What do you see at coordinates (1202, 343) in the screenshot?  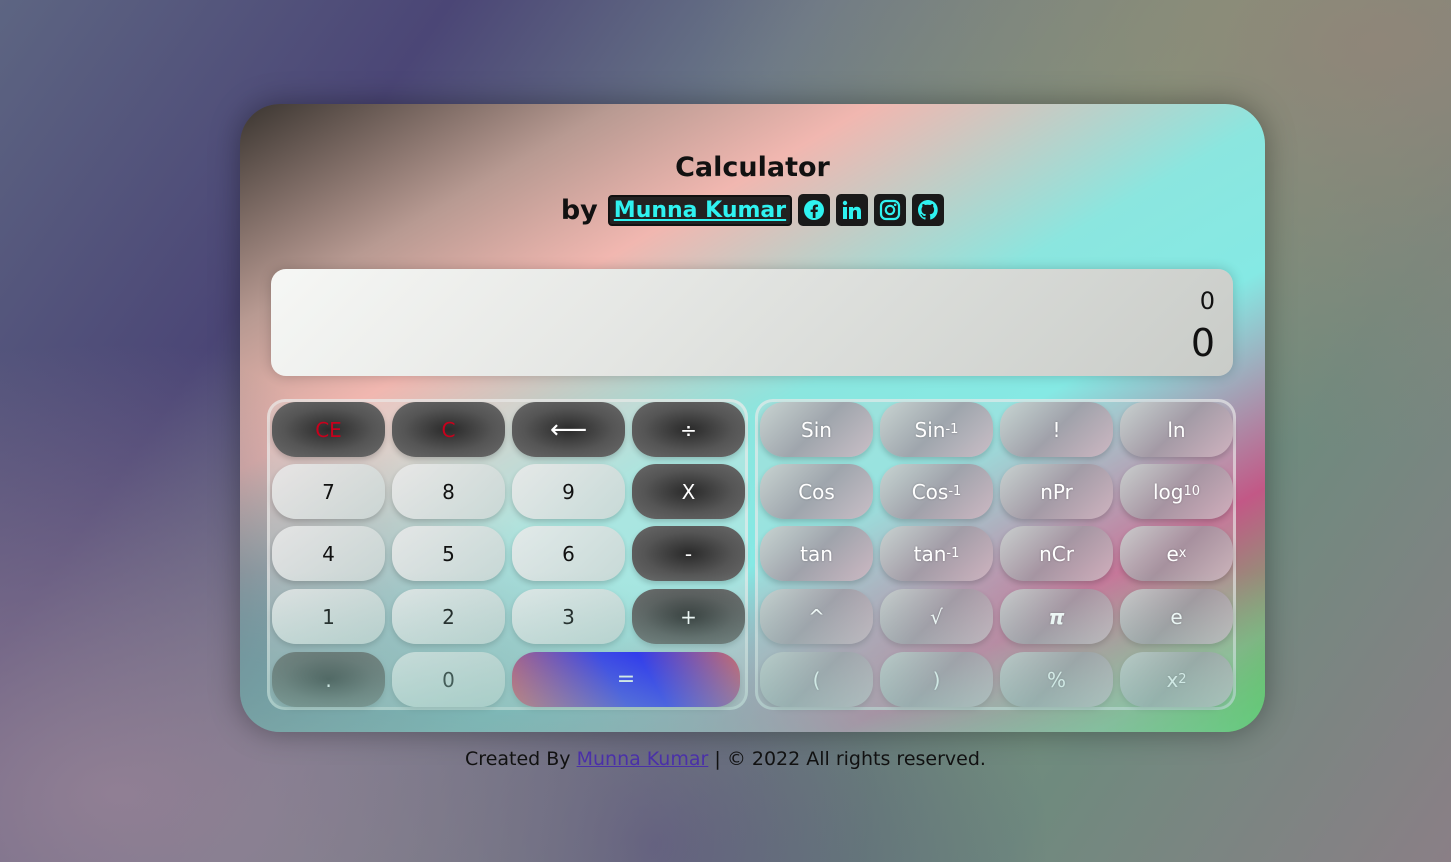 I see `current-value: 0` at bounding box center [1202, 343].